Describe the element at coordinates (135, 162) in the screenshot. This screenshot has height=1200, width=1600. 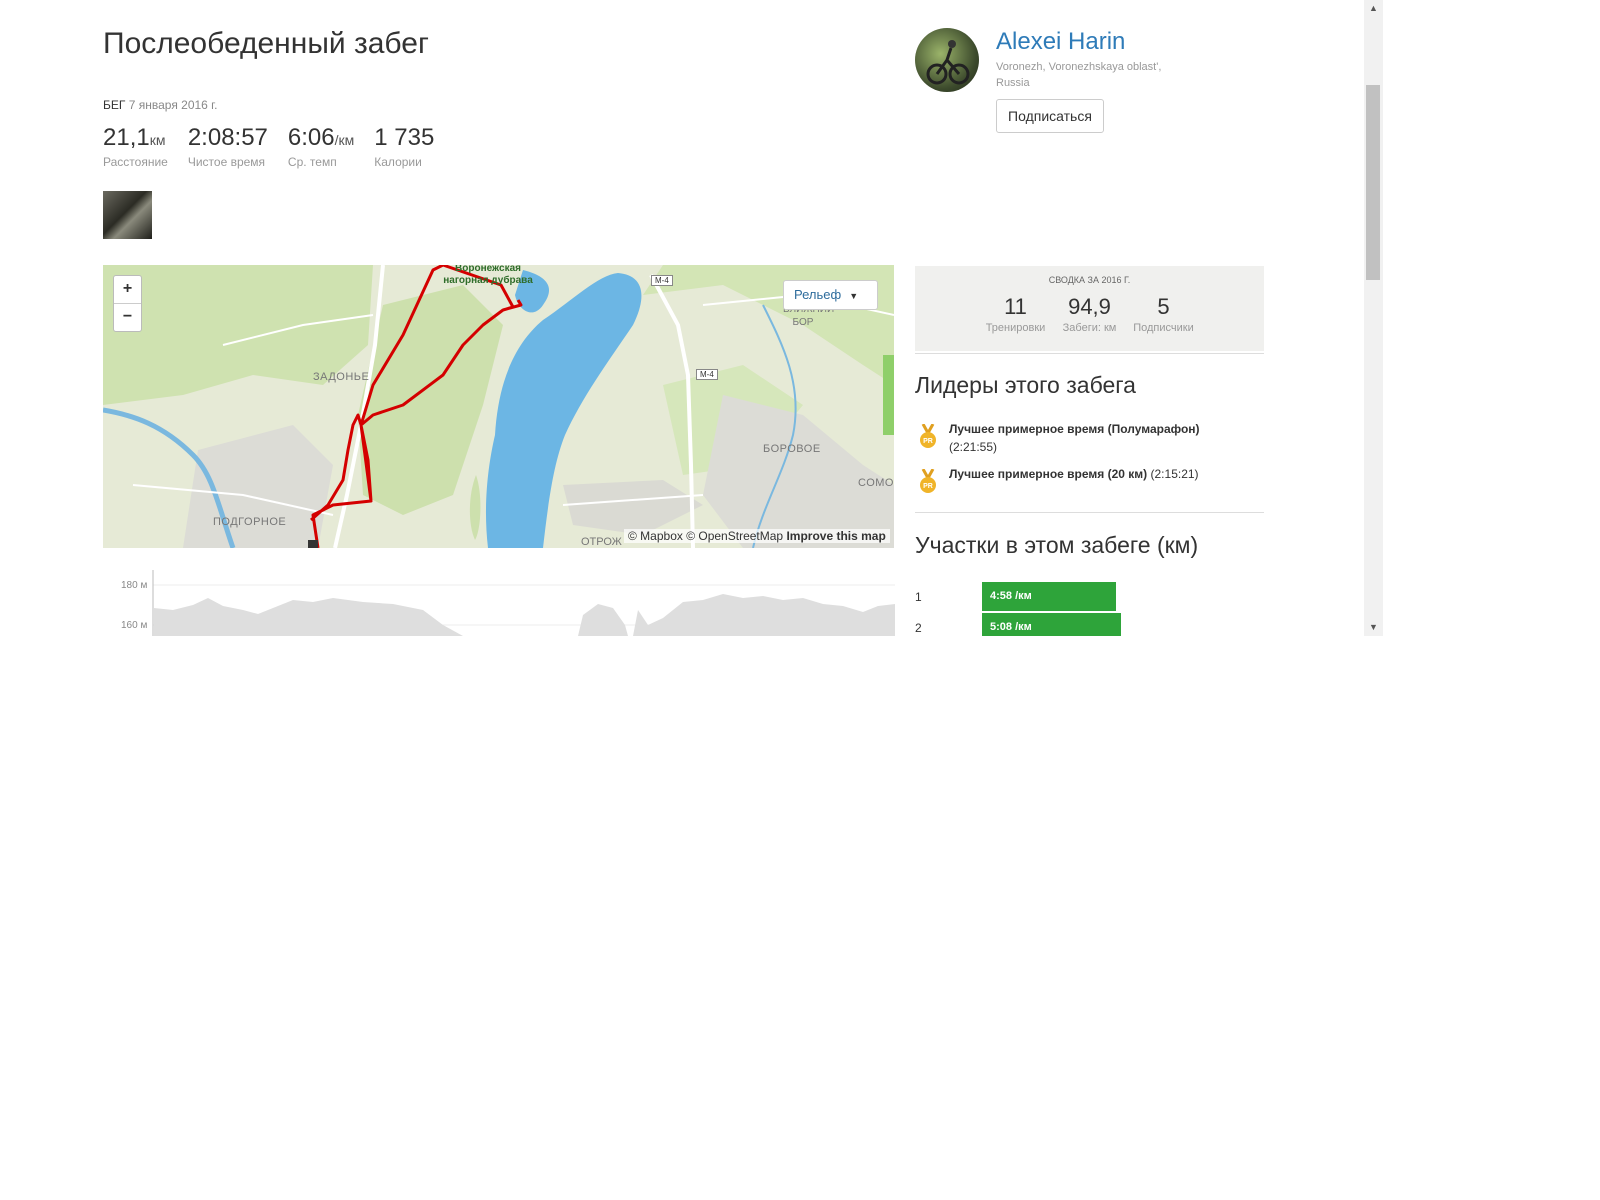
I see `stat-label: Расстояние` at that location.